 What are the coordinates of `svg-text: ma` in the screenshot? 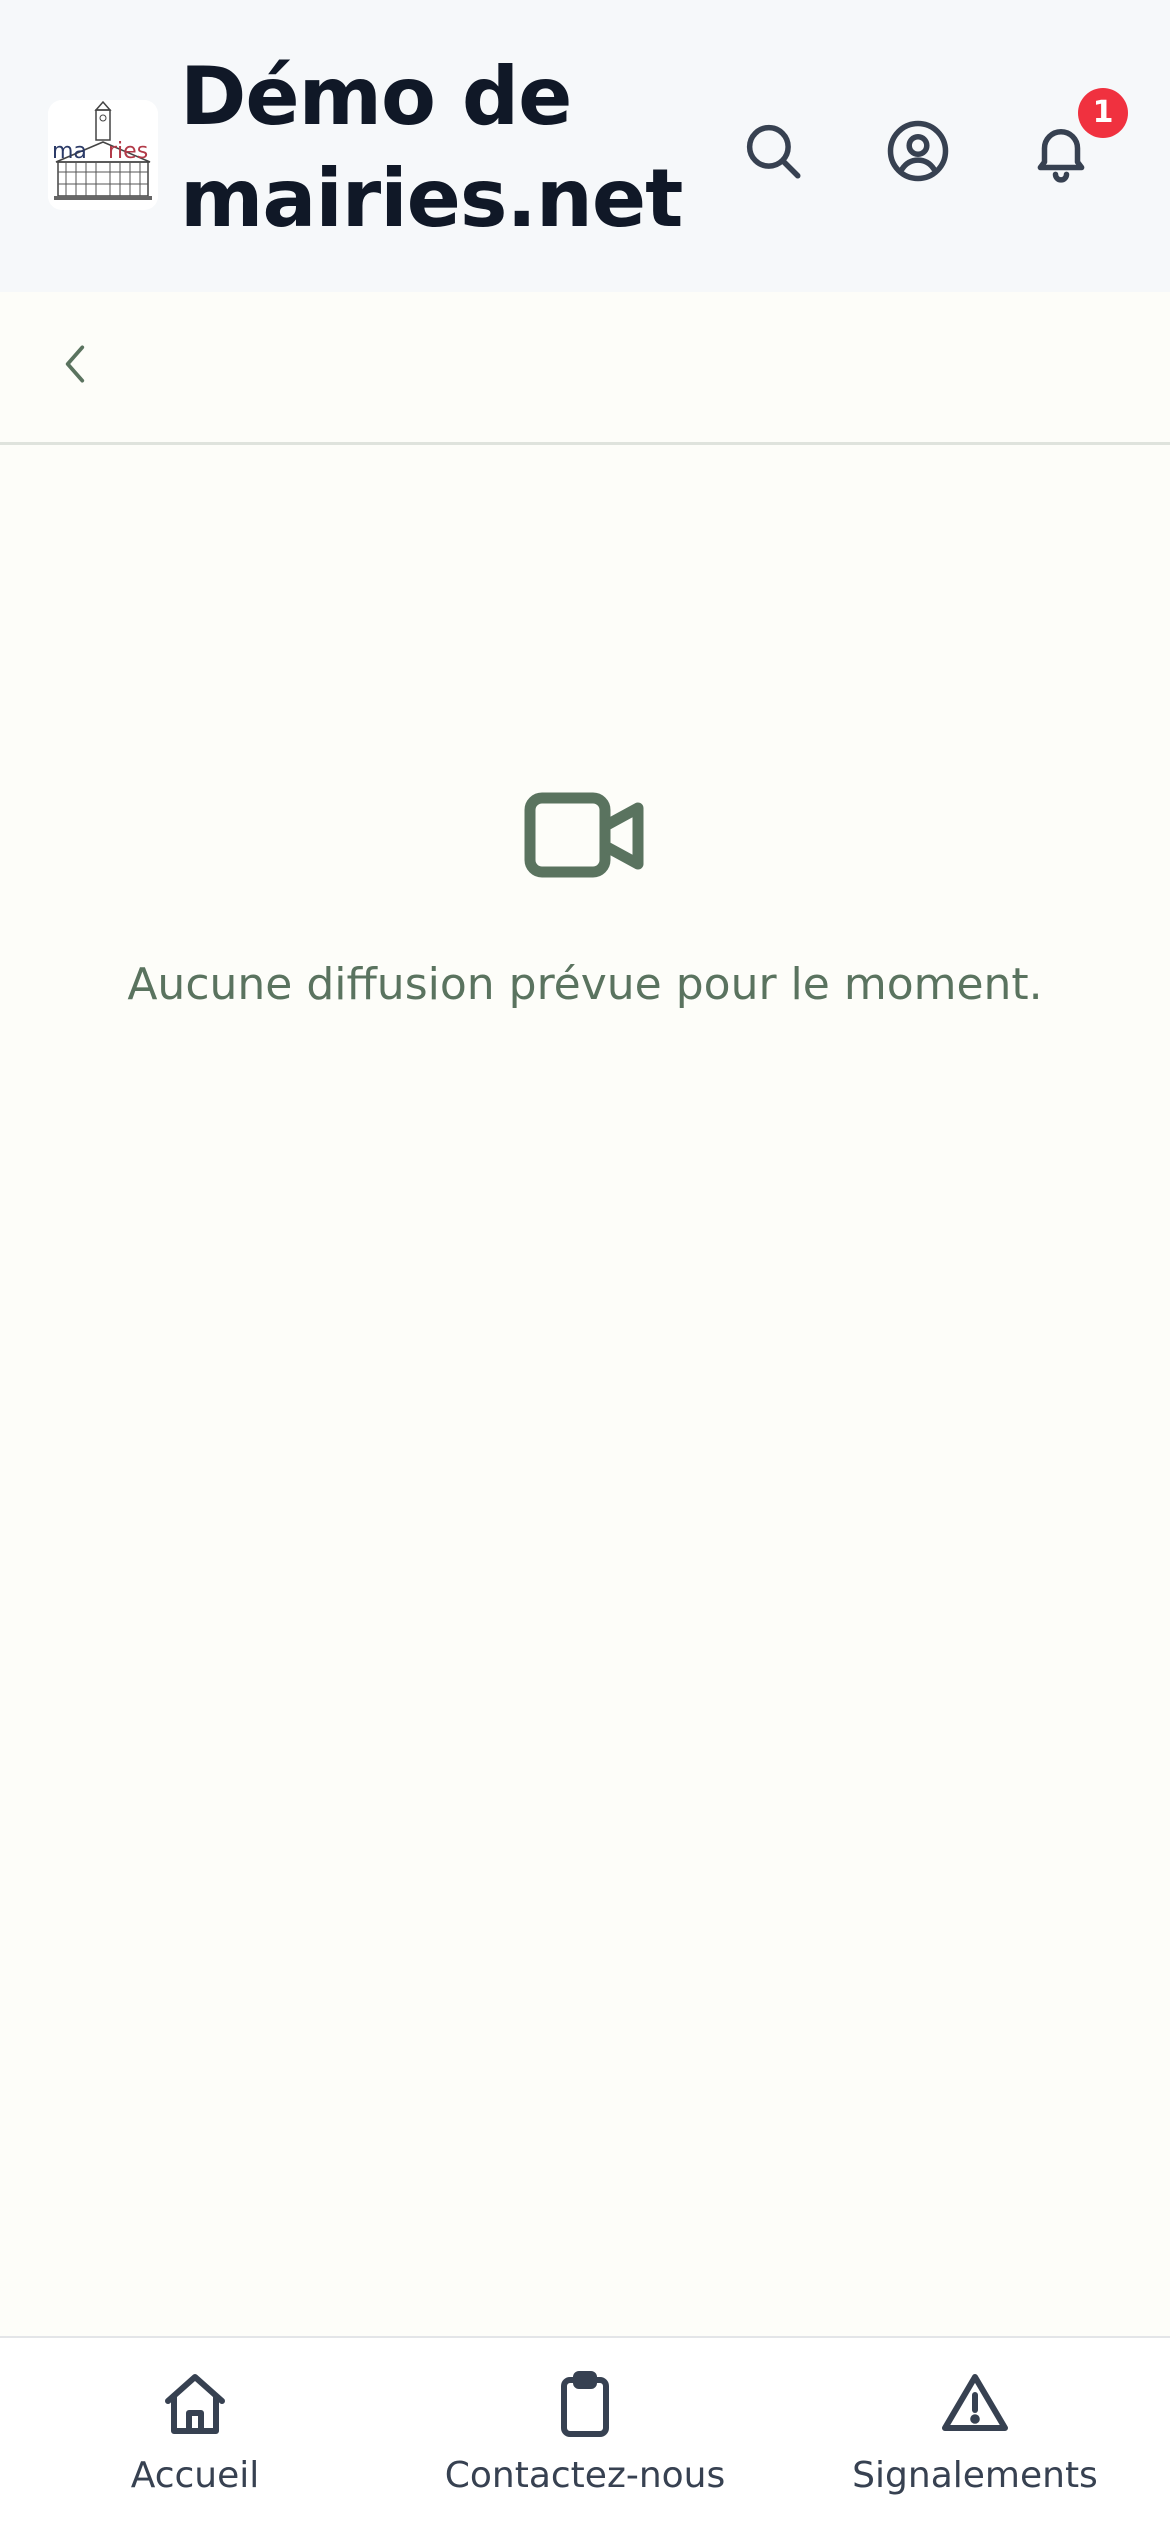 It's located at (69, 151).